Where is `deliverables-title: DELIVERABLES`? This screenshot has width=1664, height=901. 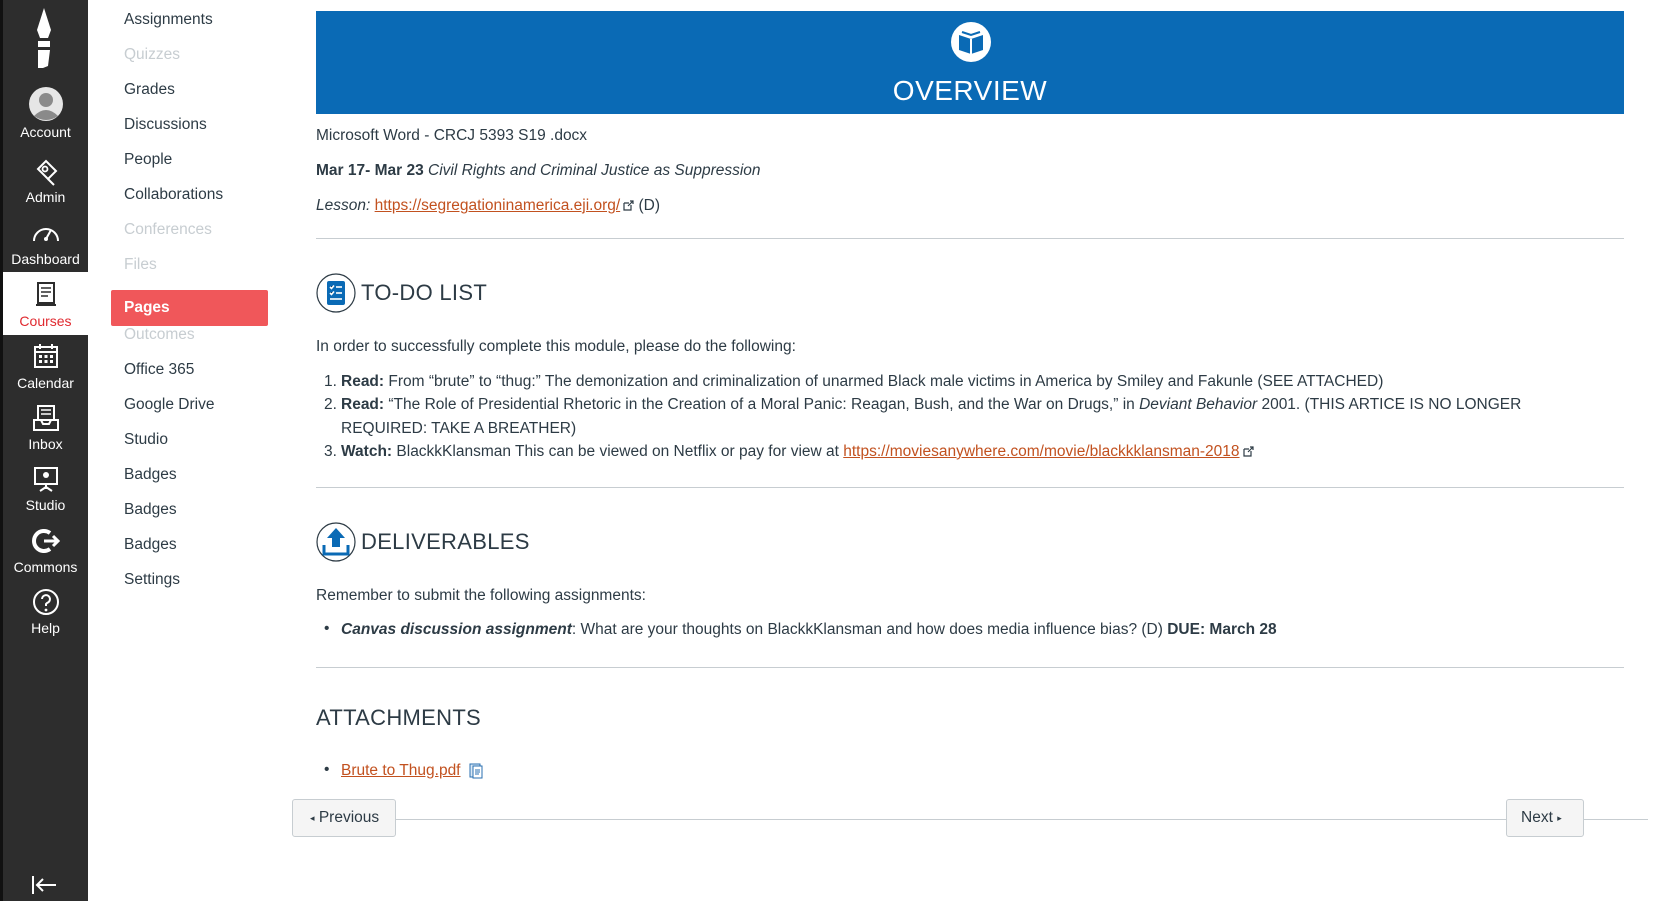 deliverables-title: DELIVERABLES is located at coordinates (445, 541).